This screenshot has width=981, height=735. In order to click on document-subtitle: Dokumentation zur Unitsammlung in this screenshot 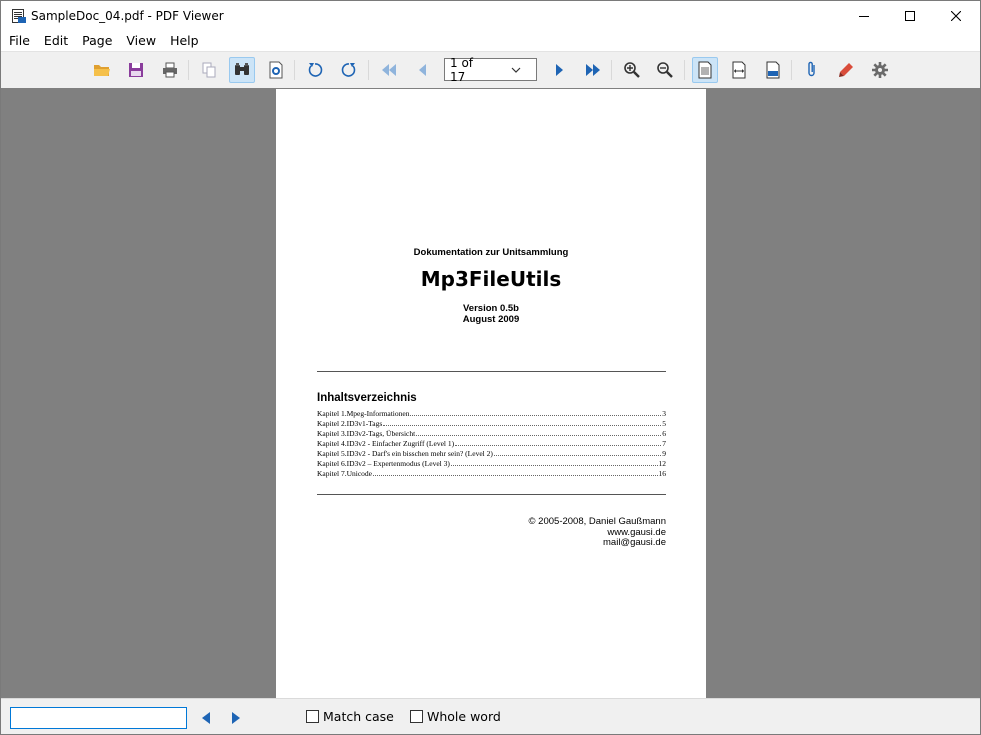, I will do `click(491, 252)`.